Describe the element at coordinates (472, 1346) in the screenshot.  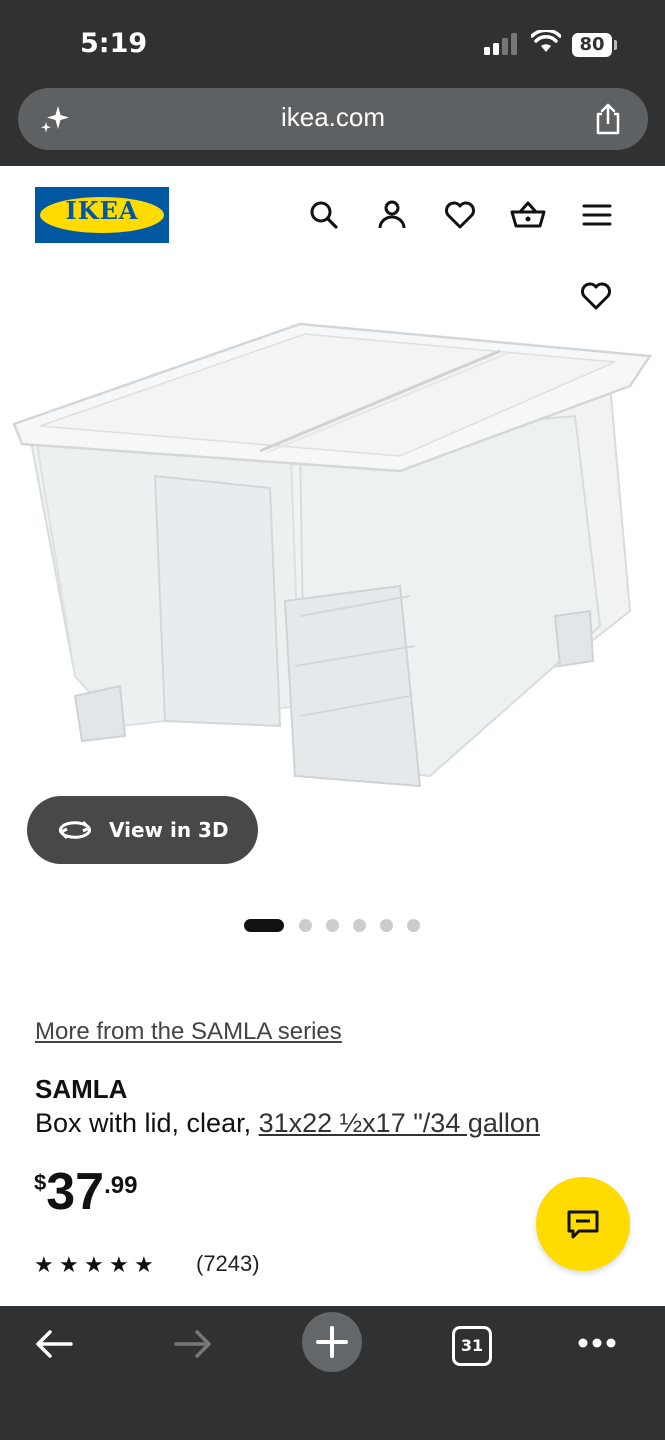
I see `tabs-button: 31` at that location.